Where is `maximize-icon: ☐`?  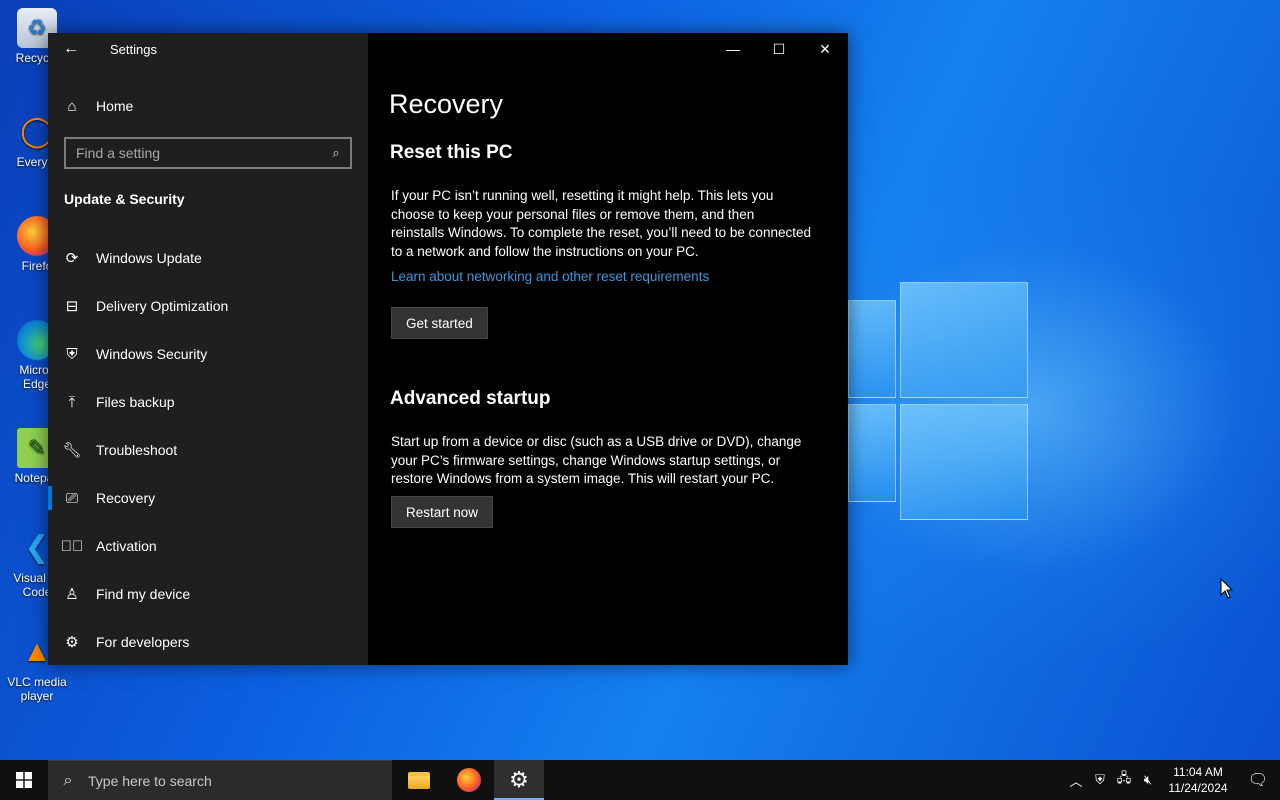 maximize-icon: ☐ is located at coordinates (779, 48).